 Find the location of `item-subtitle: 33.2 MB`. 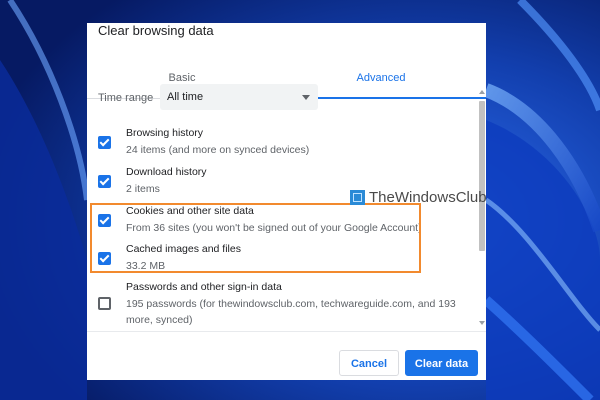

item-subtitle: 33.2 MB is located at coordinates (146, 266).